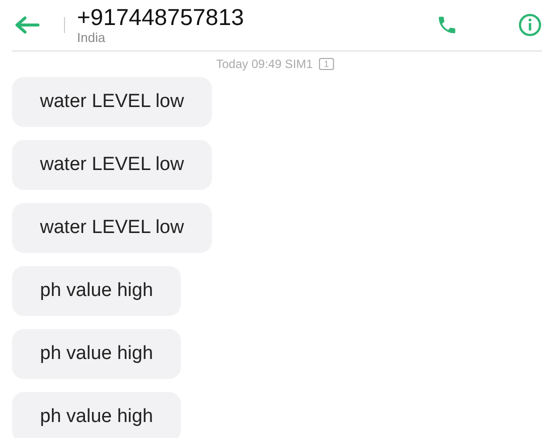  I want to click on contact-number: +917448757813, so click(161, 17).